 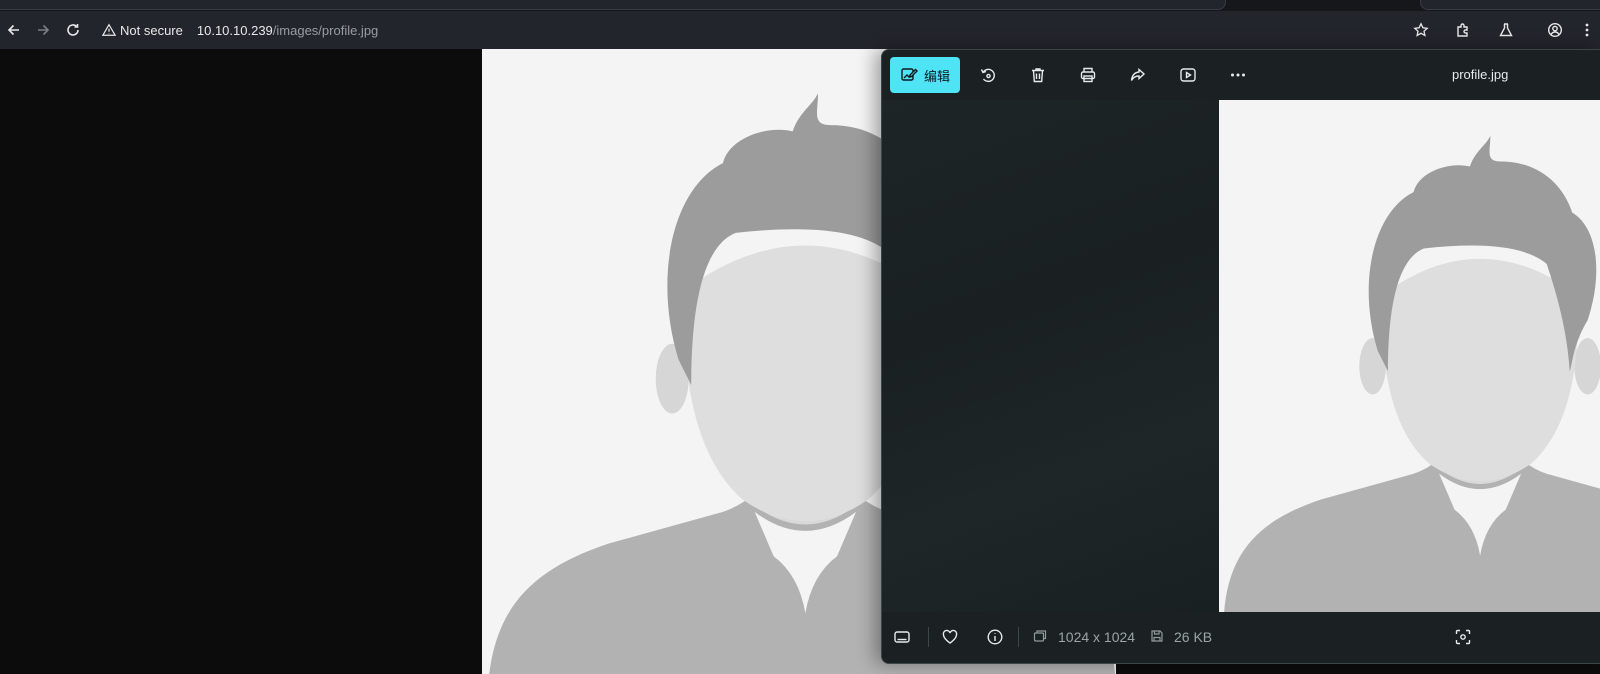 I want to click on edit-image-icon, so click(x=909, y=74).